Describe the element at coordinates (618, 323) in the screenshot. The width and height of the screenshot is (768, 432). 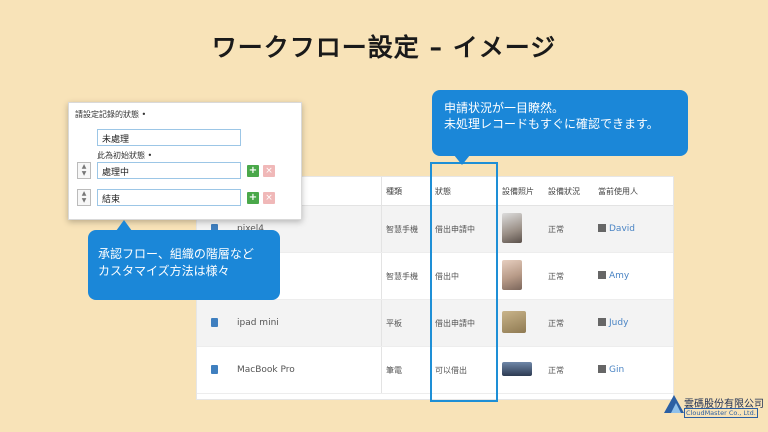
I see `current-user: Judy` at that location.